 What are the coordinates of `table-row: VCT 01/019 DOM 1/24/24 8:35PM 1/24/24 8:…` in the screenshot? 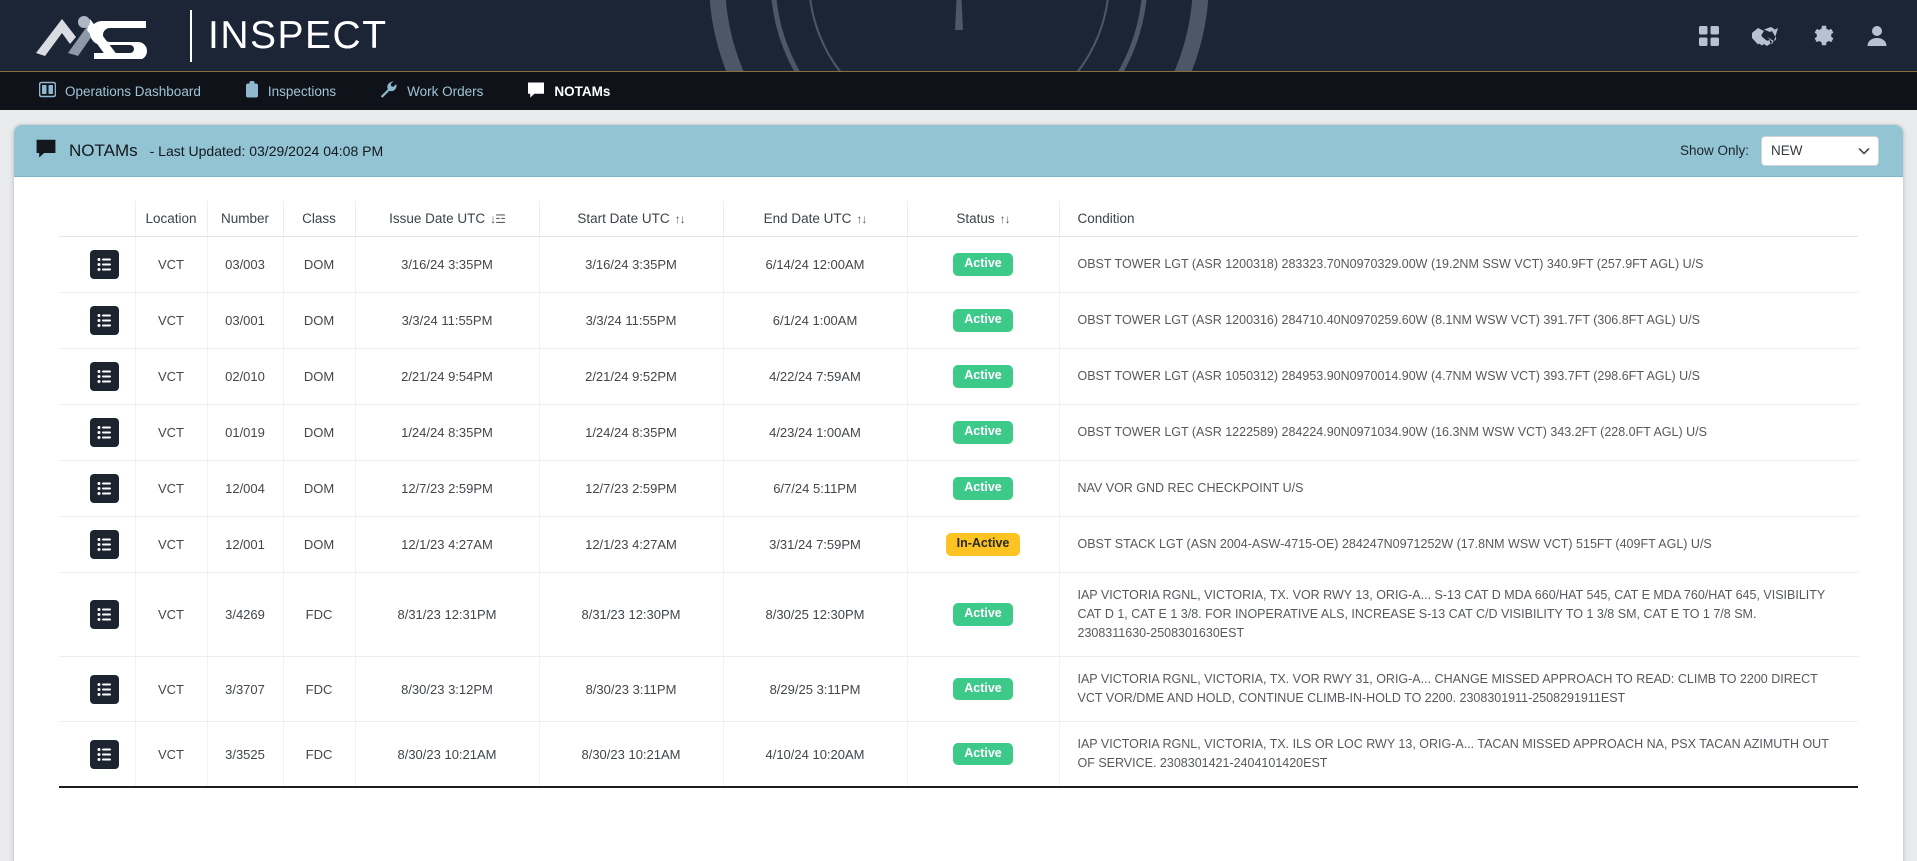 It's located at (958, 432).